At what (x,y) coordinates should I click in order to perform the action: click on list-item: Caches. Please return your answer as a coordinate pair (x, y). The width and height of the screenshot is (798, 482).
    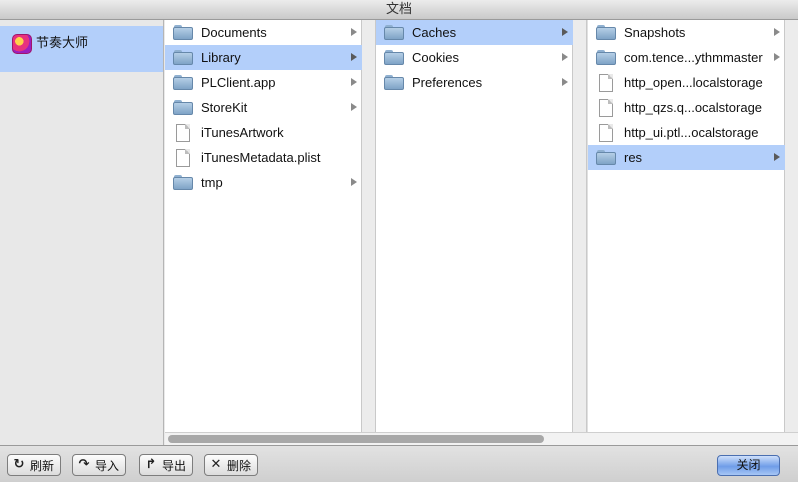
    Looking at the image, I should click on (474, 32).